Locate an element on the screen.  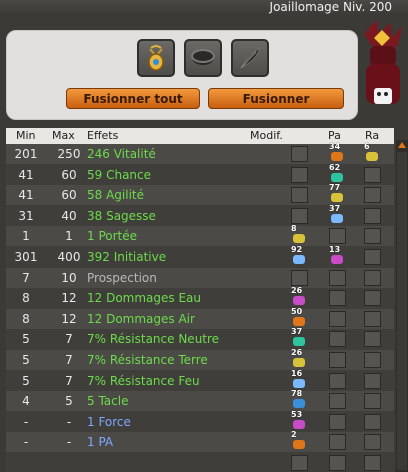
cell-effect: 1 Portée is located at coordinates (112, 236).